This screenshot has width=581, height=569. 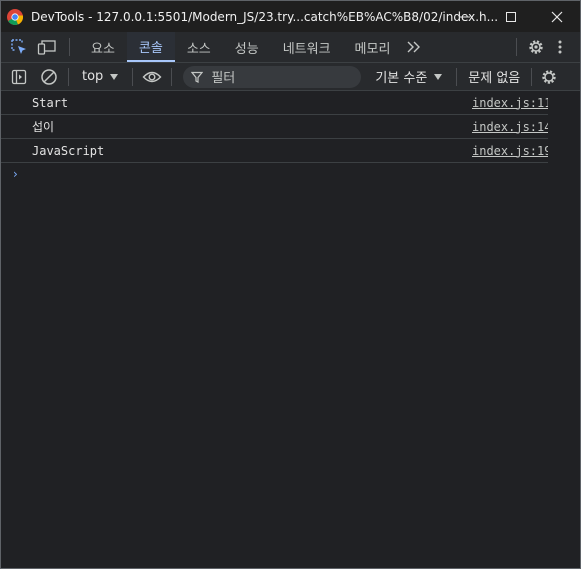 I want to click on settings-button, so click(x=536, y=47).